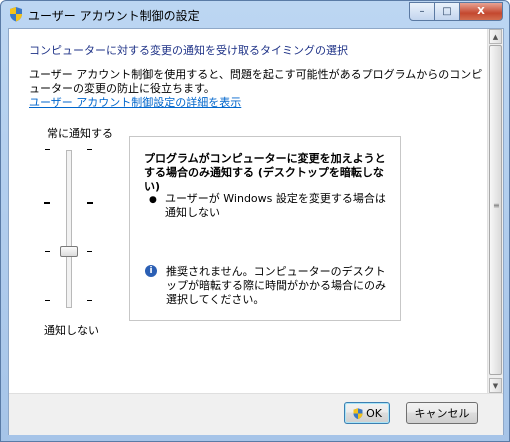 Image resolution: width=510 pixels, height=442 pixels. I want to click on caption-buttons: – □ X, so click(456, 11).